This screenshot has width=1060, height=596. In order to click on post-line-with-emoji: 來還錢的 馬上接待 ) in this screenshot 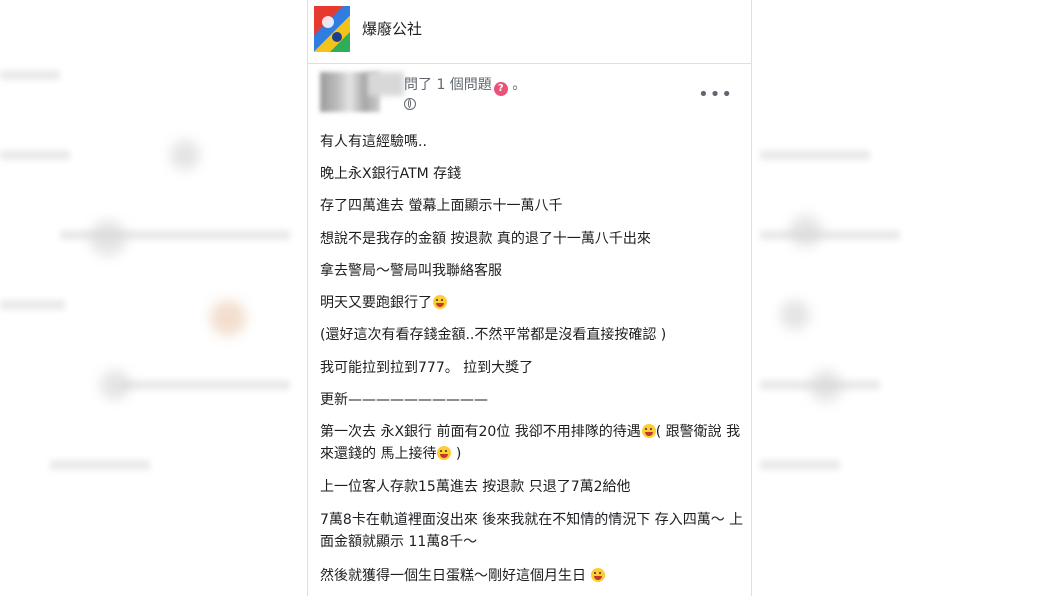, I will do `click(390, 454)`.